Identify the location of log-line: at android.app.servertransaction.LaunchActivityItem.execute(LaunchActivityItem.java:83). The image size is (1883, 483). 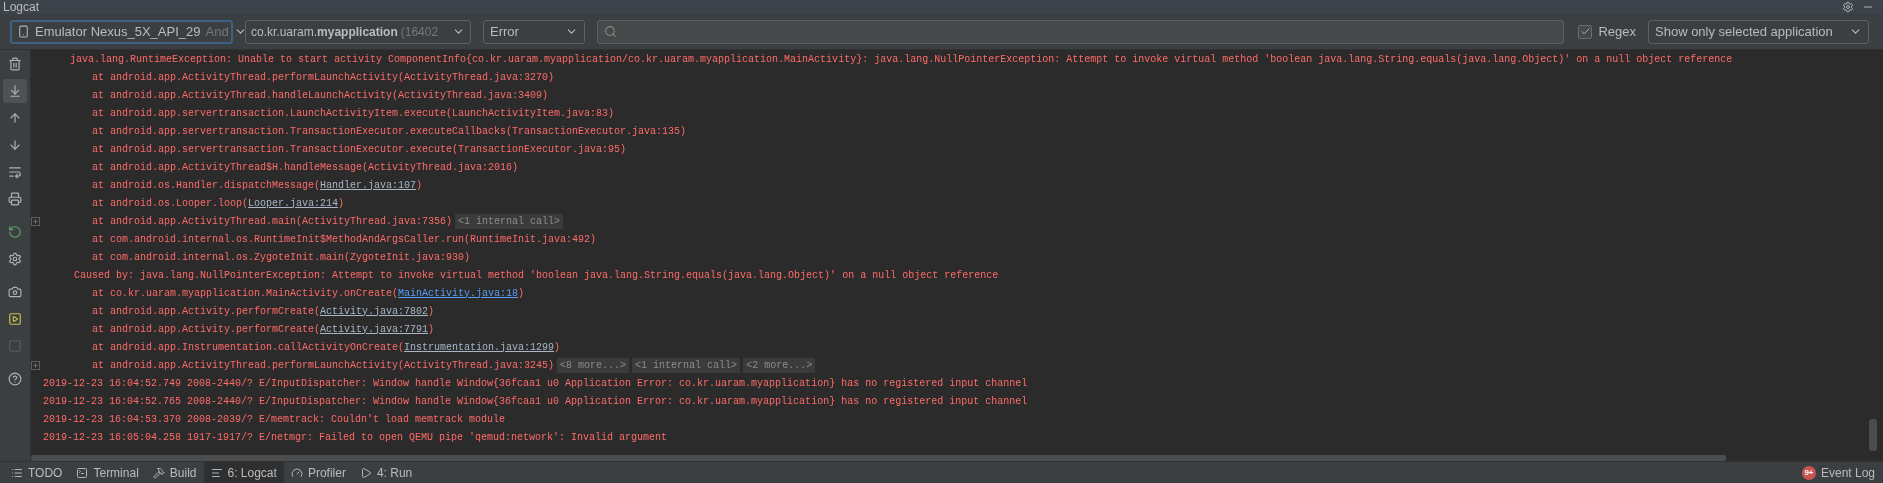
(353, 113).